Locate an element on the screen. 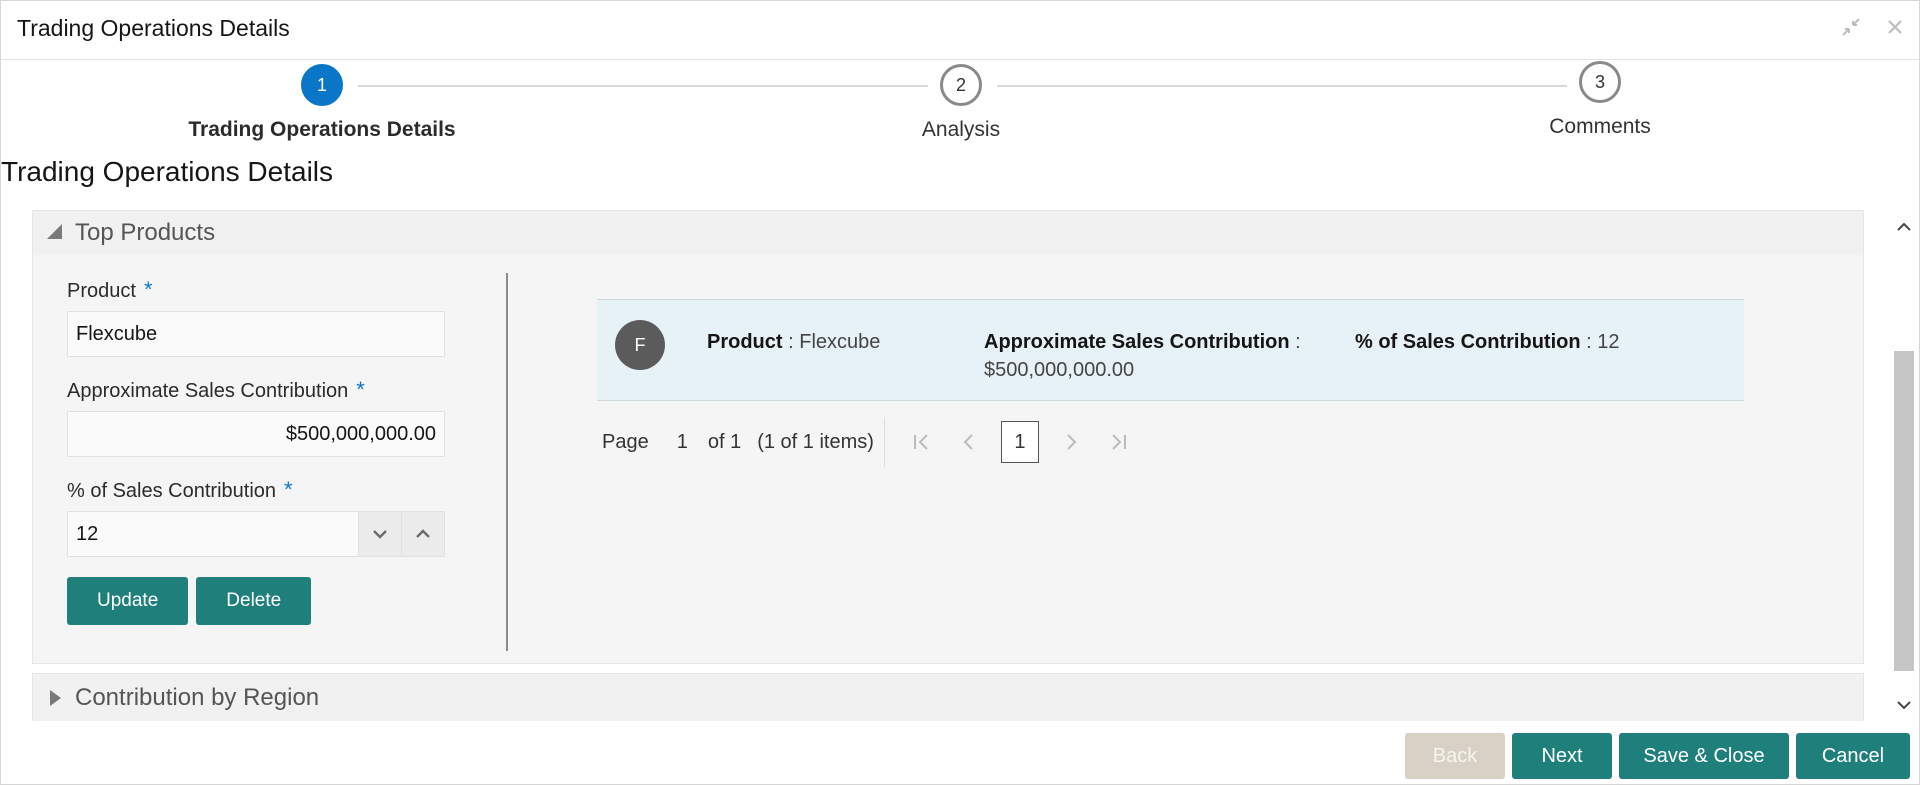 The width and height of the screenshot is (1920, 785). prev-page-icon is located at coordinates (969, 442).